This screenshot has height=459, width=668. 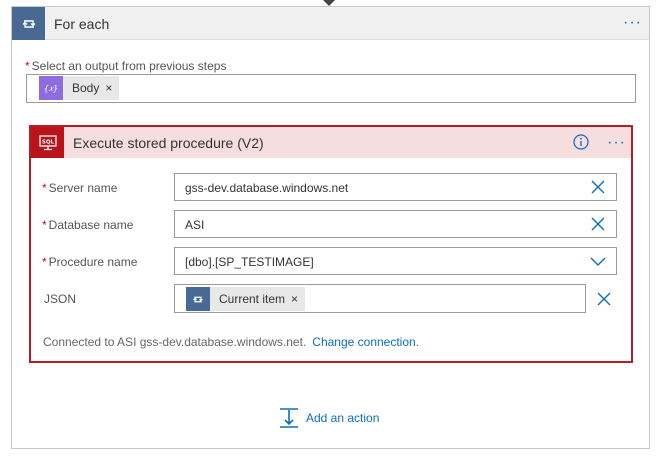 I want to click on server-name-field: gss-dev.database.windows.net, so click(x=395, y=187).